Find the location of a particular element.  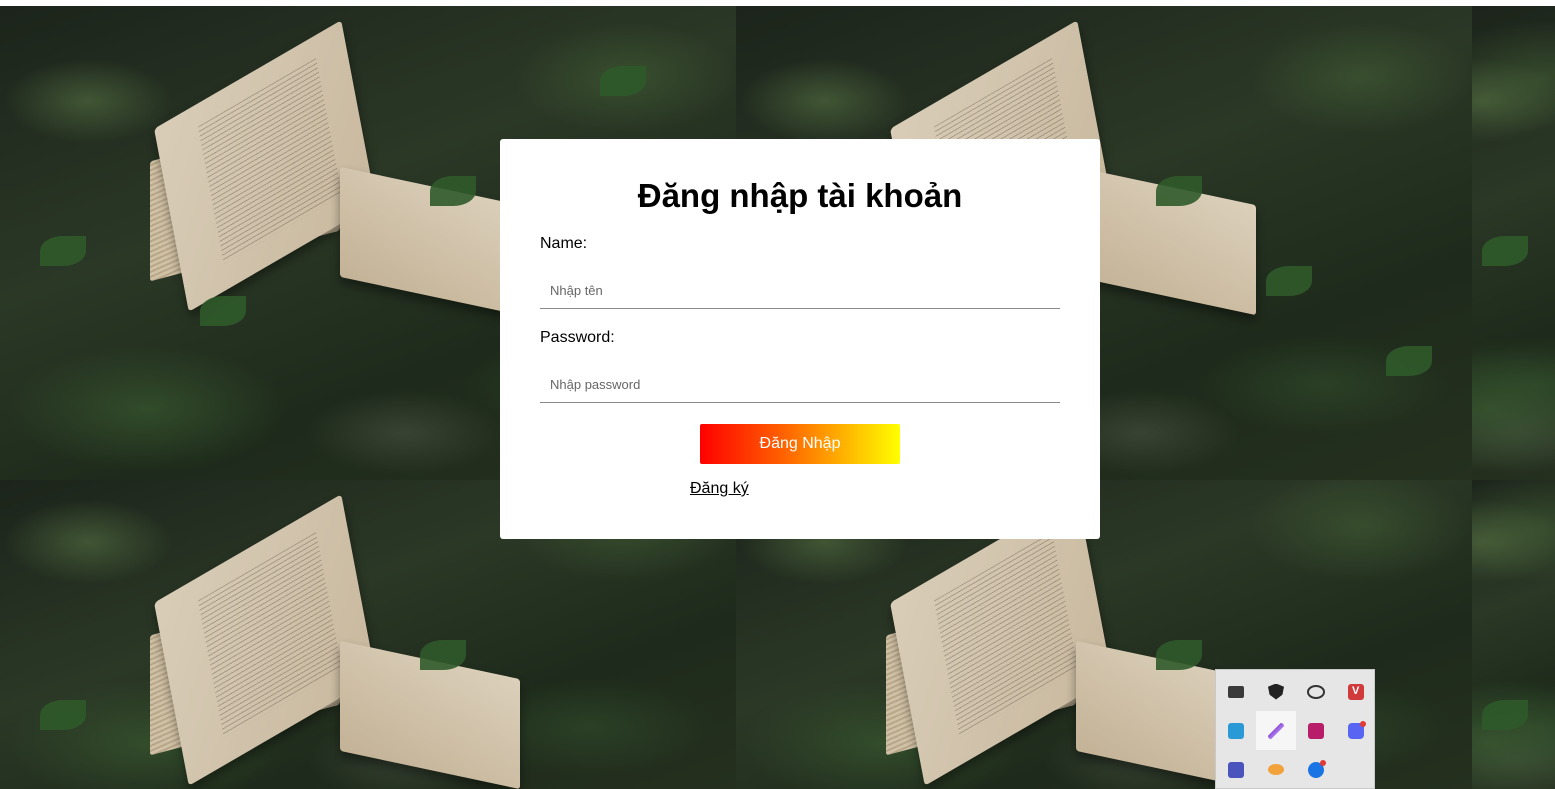

pen-icon is located at coordinates (1276, 730).